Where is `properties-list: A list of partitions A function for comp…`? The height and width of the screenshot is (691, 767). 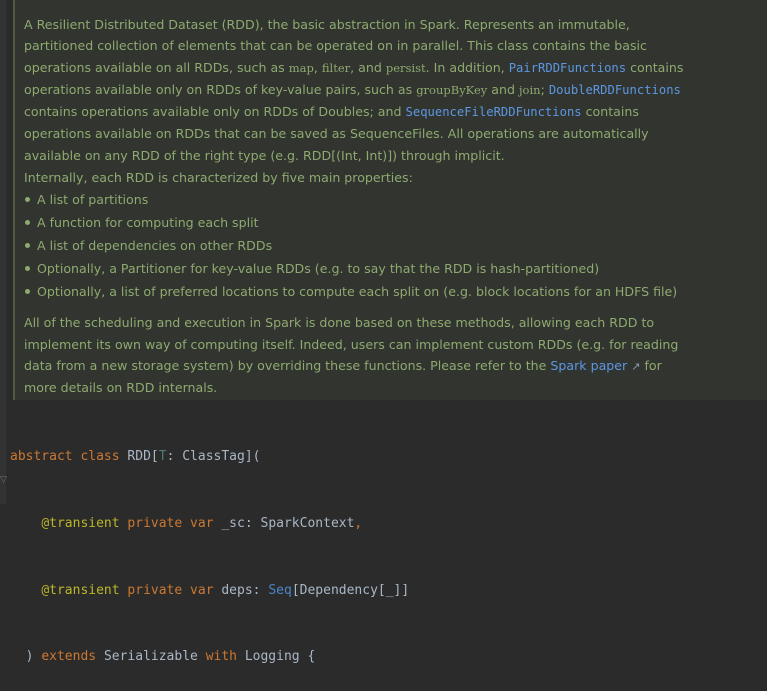 properties-list: A list of partitions A function for comp… is located at coordinates (359, 245).